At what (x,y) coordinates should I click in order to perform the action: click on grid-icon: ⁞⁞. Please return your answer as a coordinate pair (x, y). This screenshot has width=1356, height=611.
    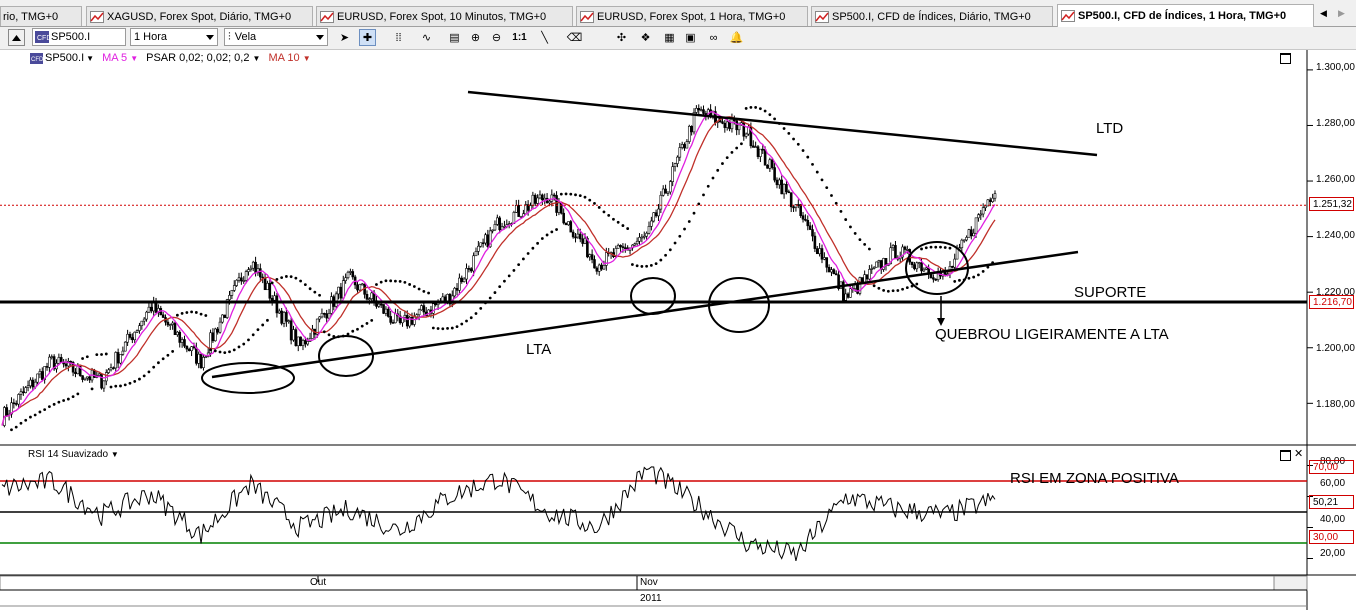
    Looking at the image, I should click on (398, 37).